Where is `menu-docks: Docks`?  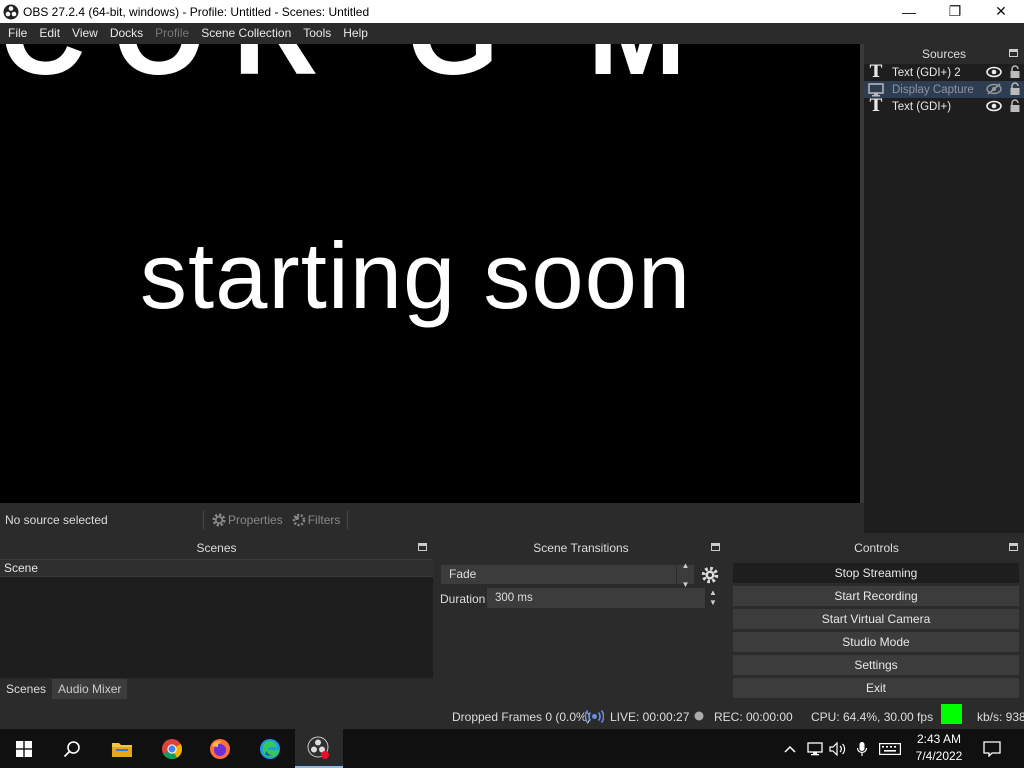
menu-docks: Docks is located at coordinates (126, 33).